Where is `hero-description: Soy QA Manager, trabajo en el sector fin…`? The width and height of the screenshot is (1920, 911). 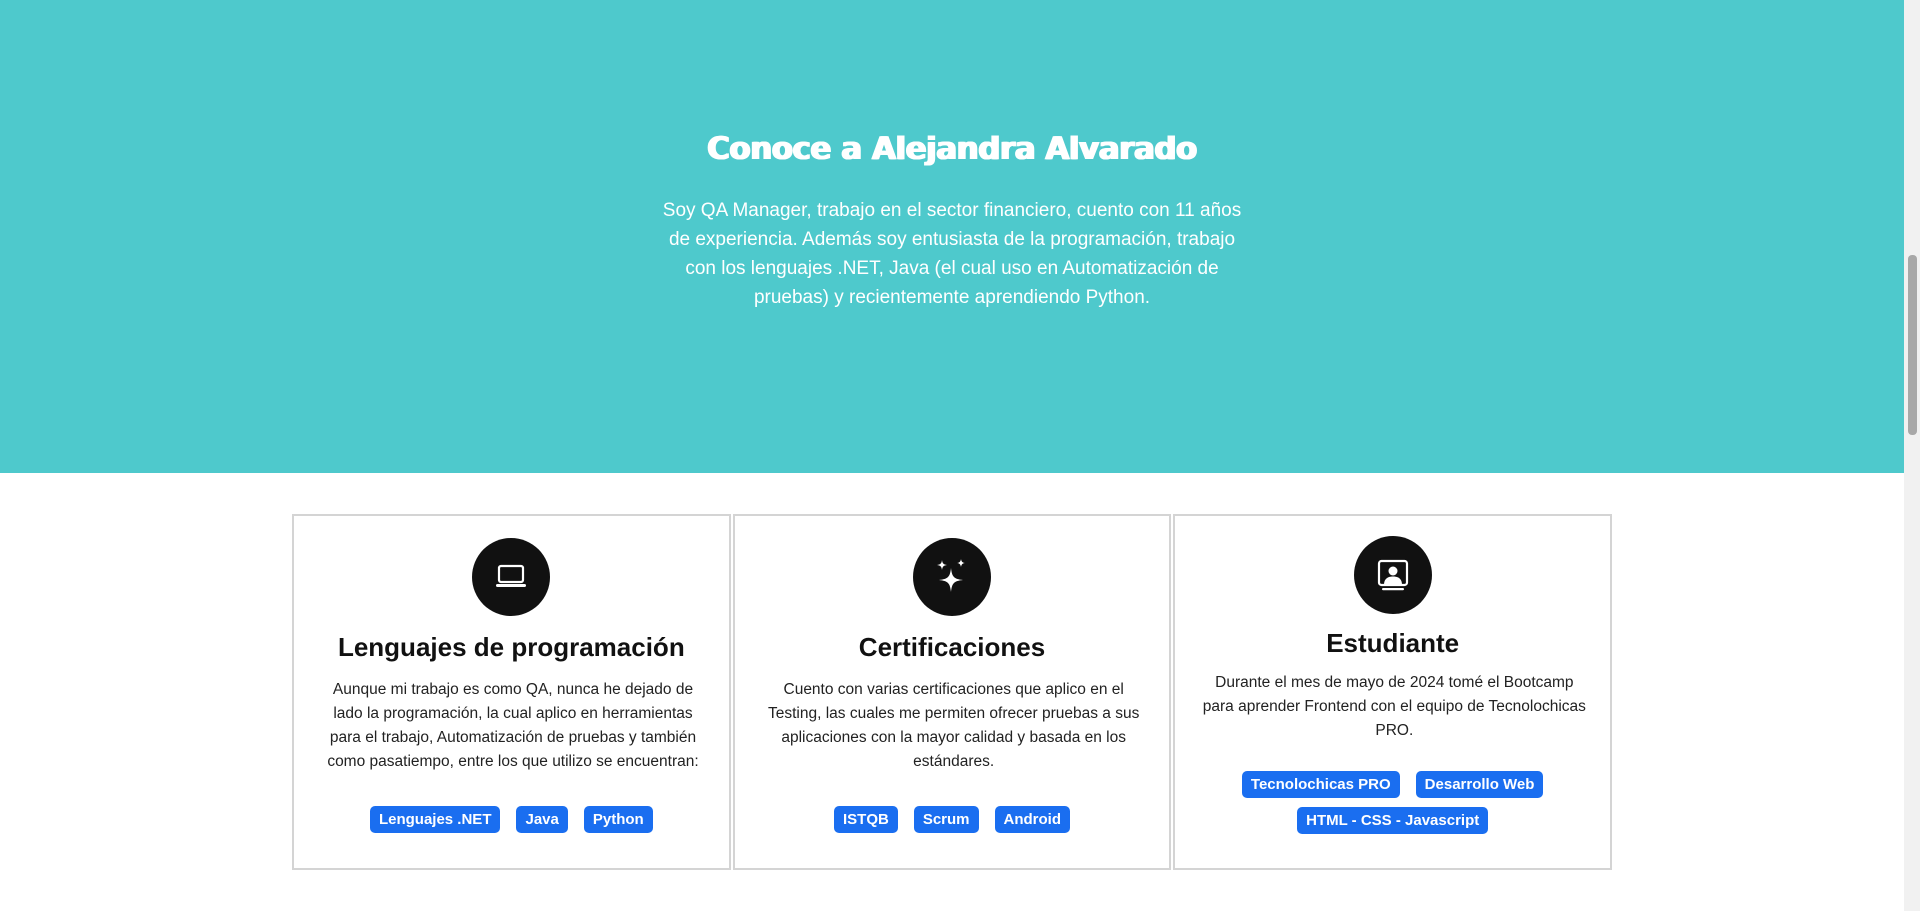
hero-description: Soy QA Manager, trabajo en el sector fin… is located at coordinates (952, 254).